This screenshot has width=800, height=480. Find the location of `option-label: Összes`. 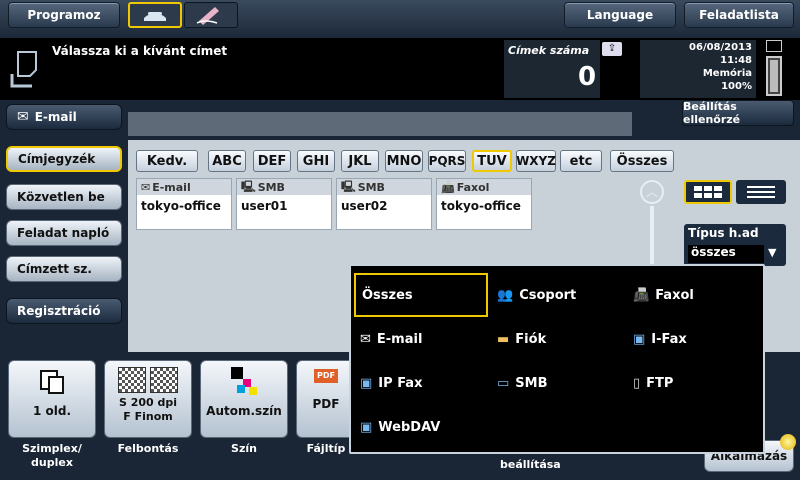

option-label: Összes is located at coordinates (387, 295).